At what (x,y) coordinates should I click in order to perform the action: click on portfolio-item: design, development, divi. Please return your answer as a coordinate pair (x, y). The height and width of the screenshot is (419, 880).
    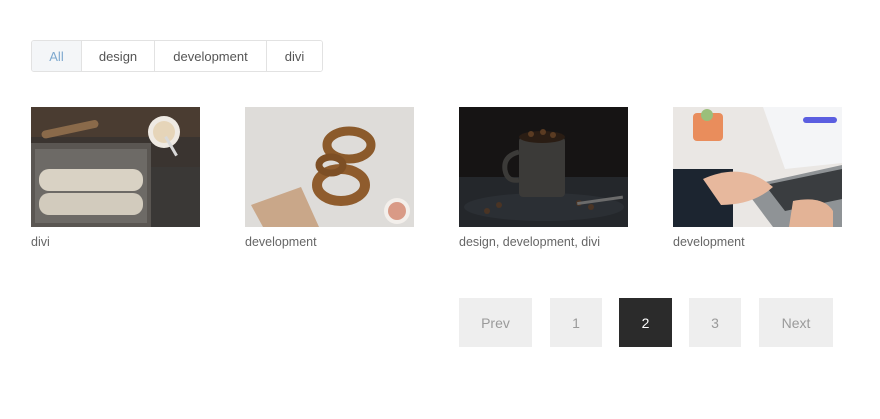
    Looking at the image, I should click on (543, 178).